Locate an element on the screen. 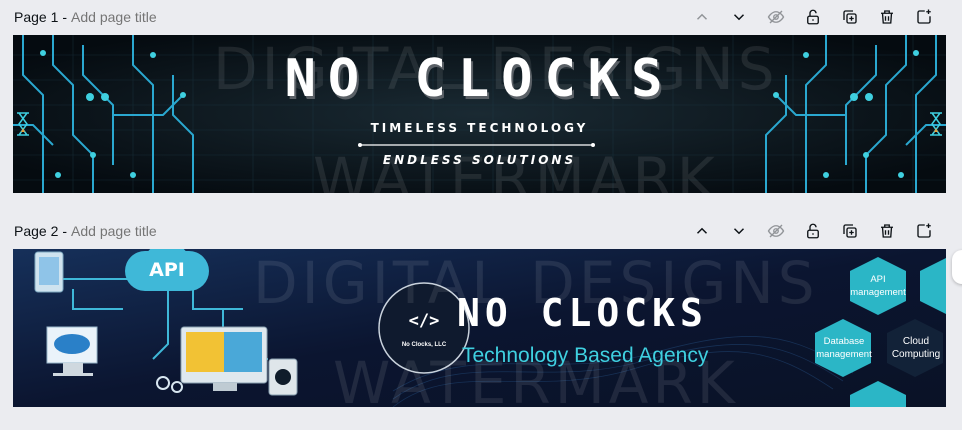 The width and height of the screenshot is (962, 430). page-2-label: Page 2 is located at coordinates (36, 231).